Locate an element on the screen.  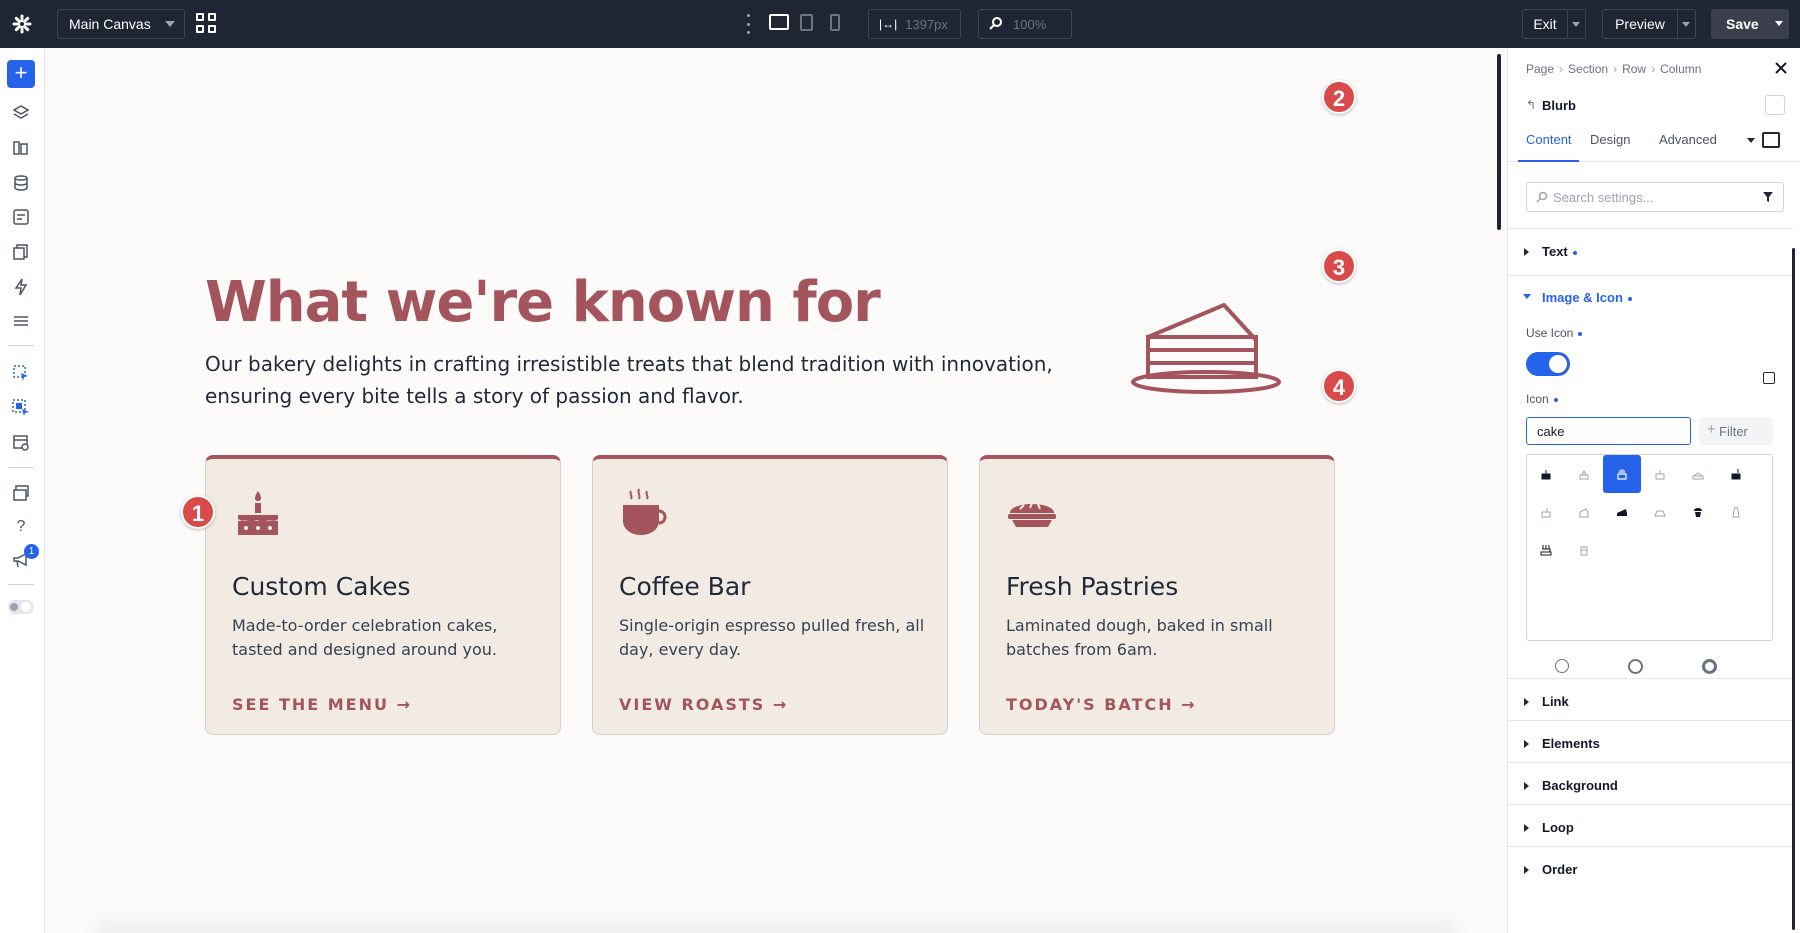
canvas-select: Main Canvas is located at coordinates (121, 24).